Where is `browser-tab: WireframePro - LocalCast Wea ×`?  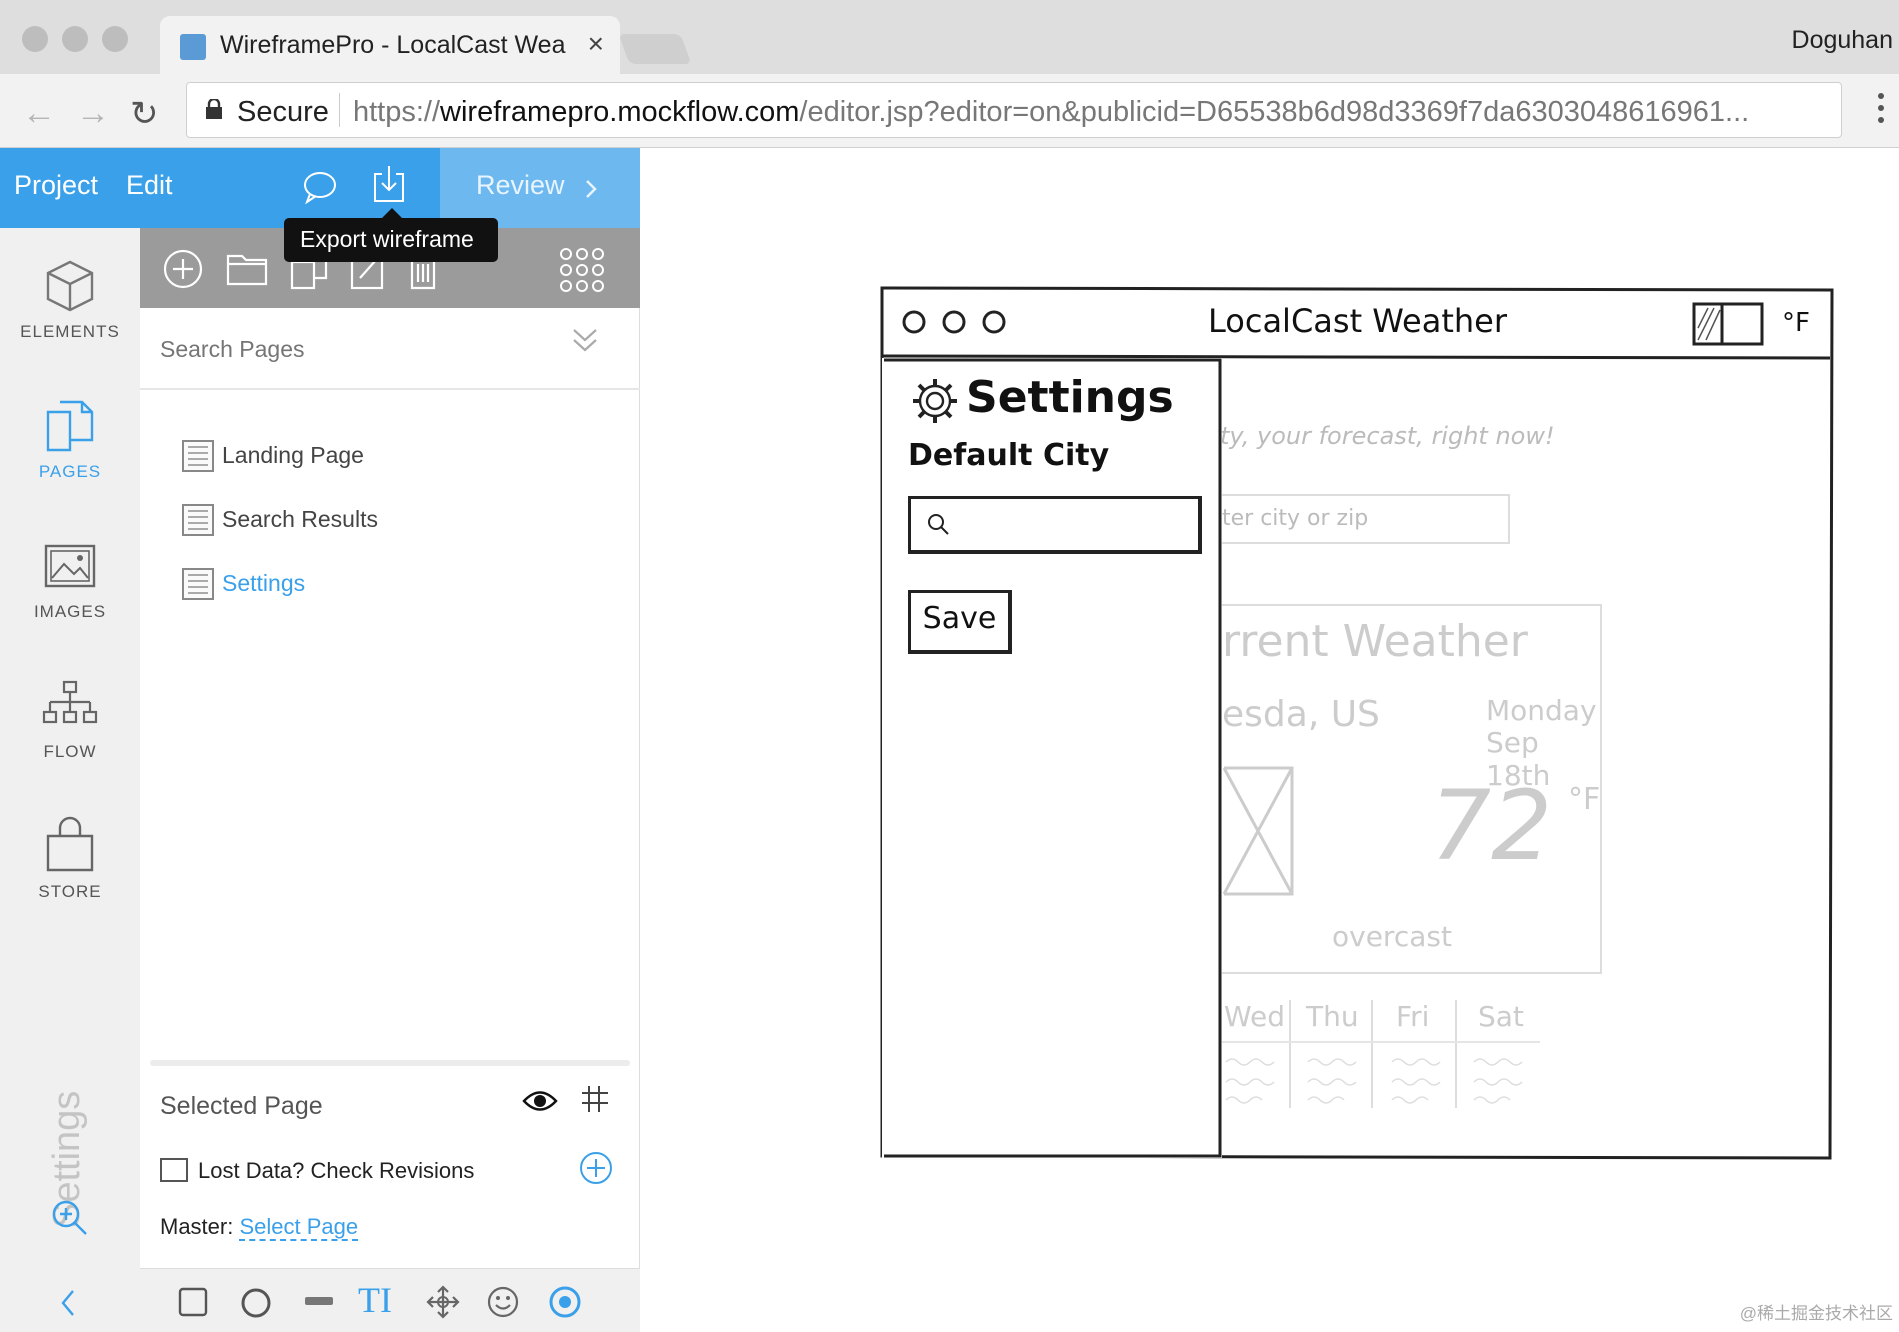
browser-tab: WireframePro - LocalCast Wea × is located at coordinates (390, 45).